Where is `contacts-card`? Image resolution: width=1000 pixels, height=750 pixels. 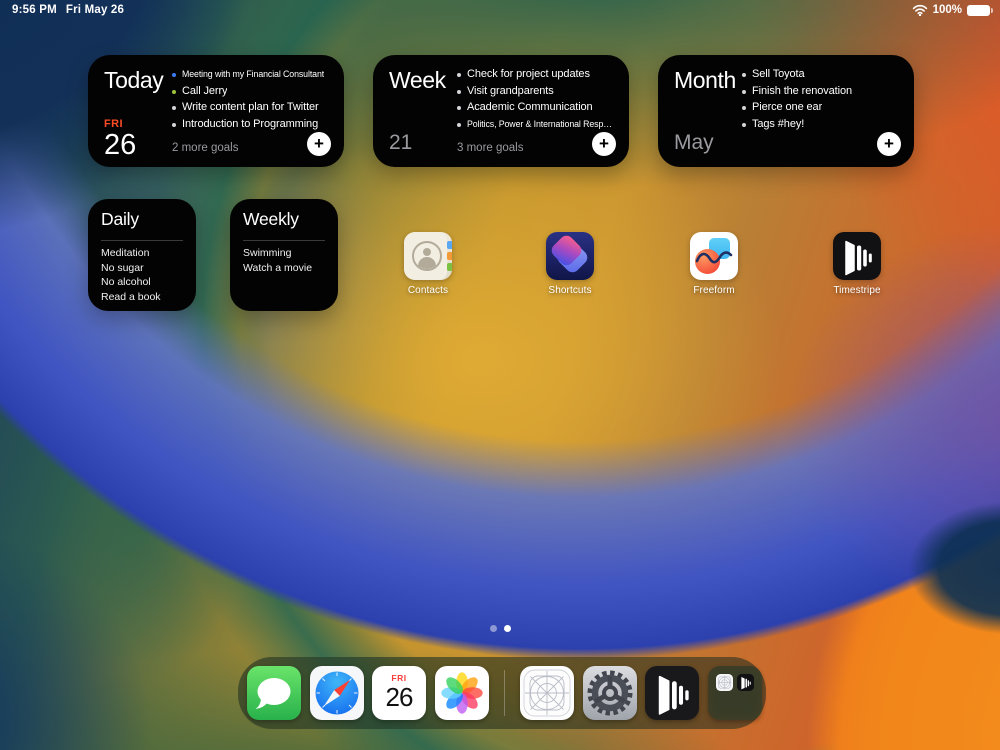 contacts-card is located at coordinates (425, 256).